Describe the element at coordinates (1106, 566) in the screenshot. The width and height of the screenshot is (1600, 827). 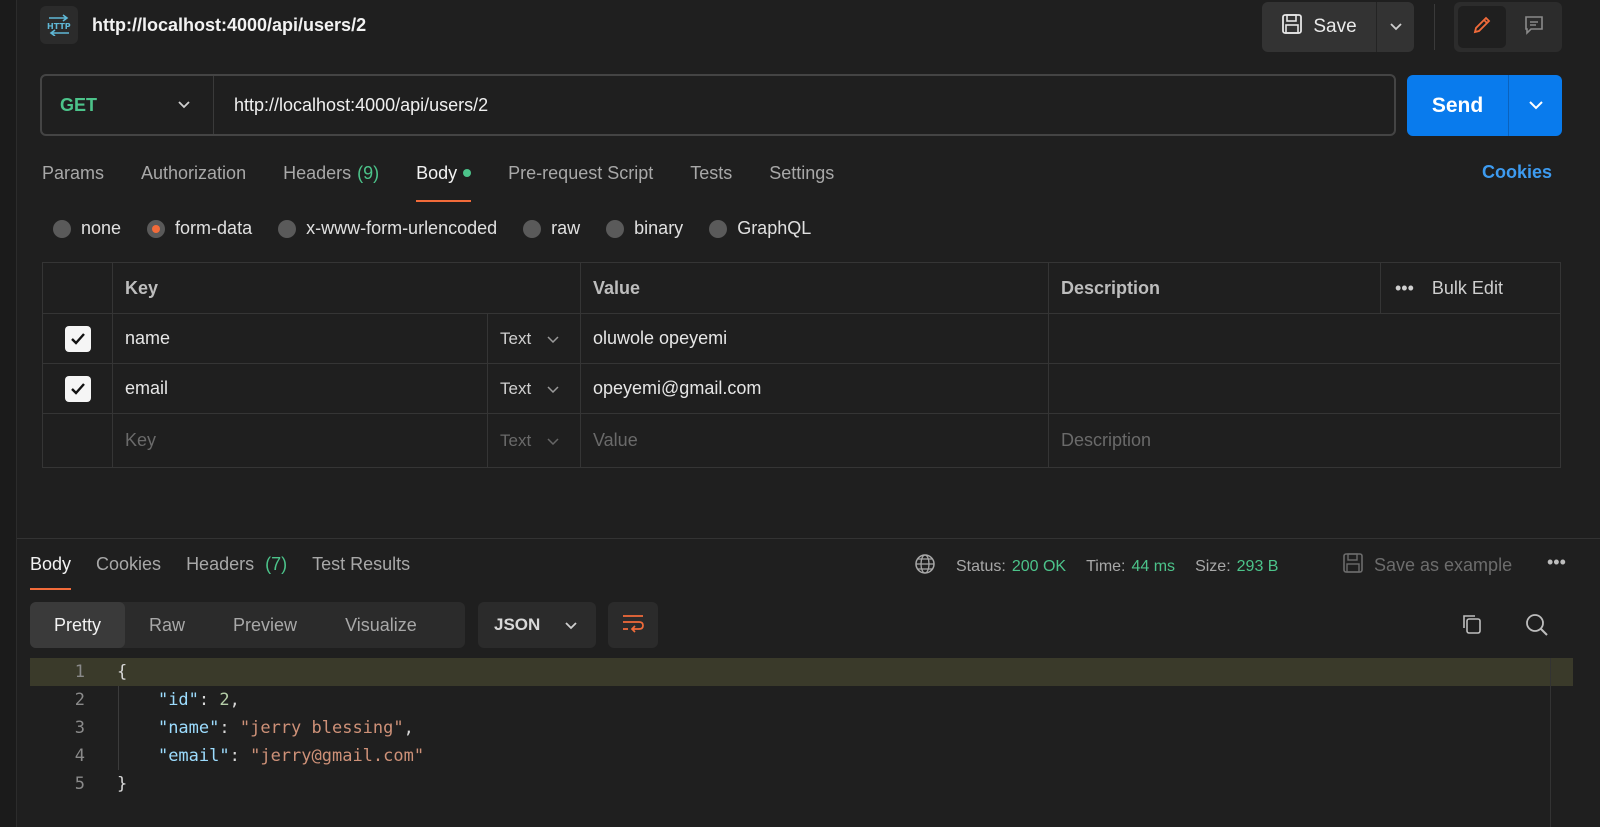
I see `time-label: Time:` at that location.